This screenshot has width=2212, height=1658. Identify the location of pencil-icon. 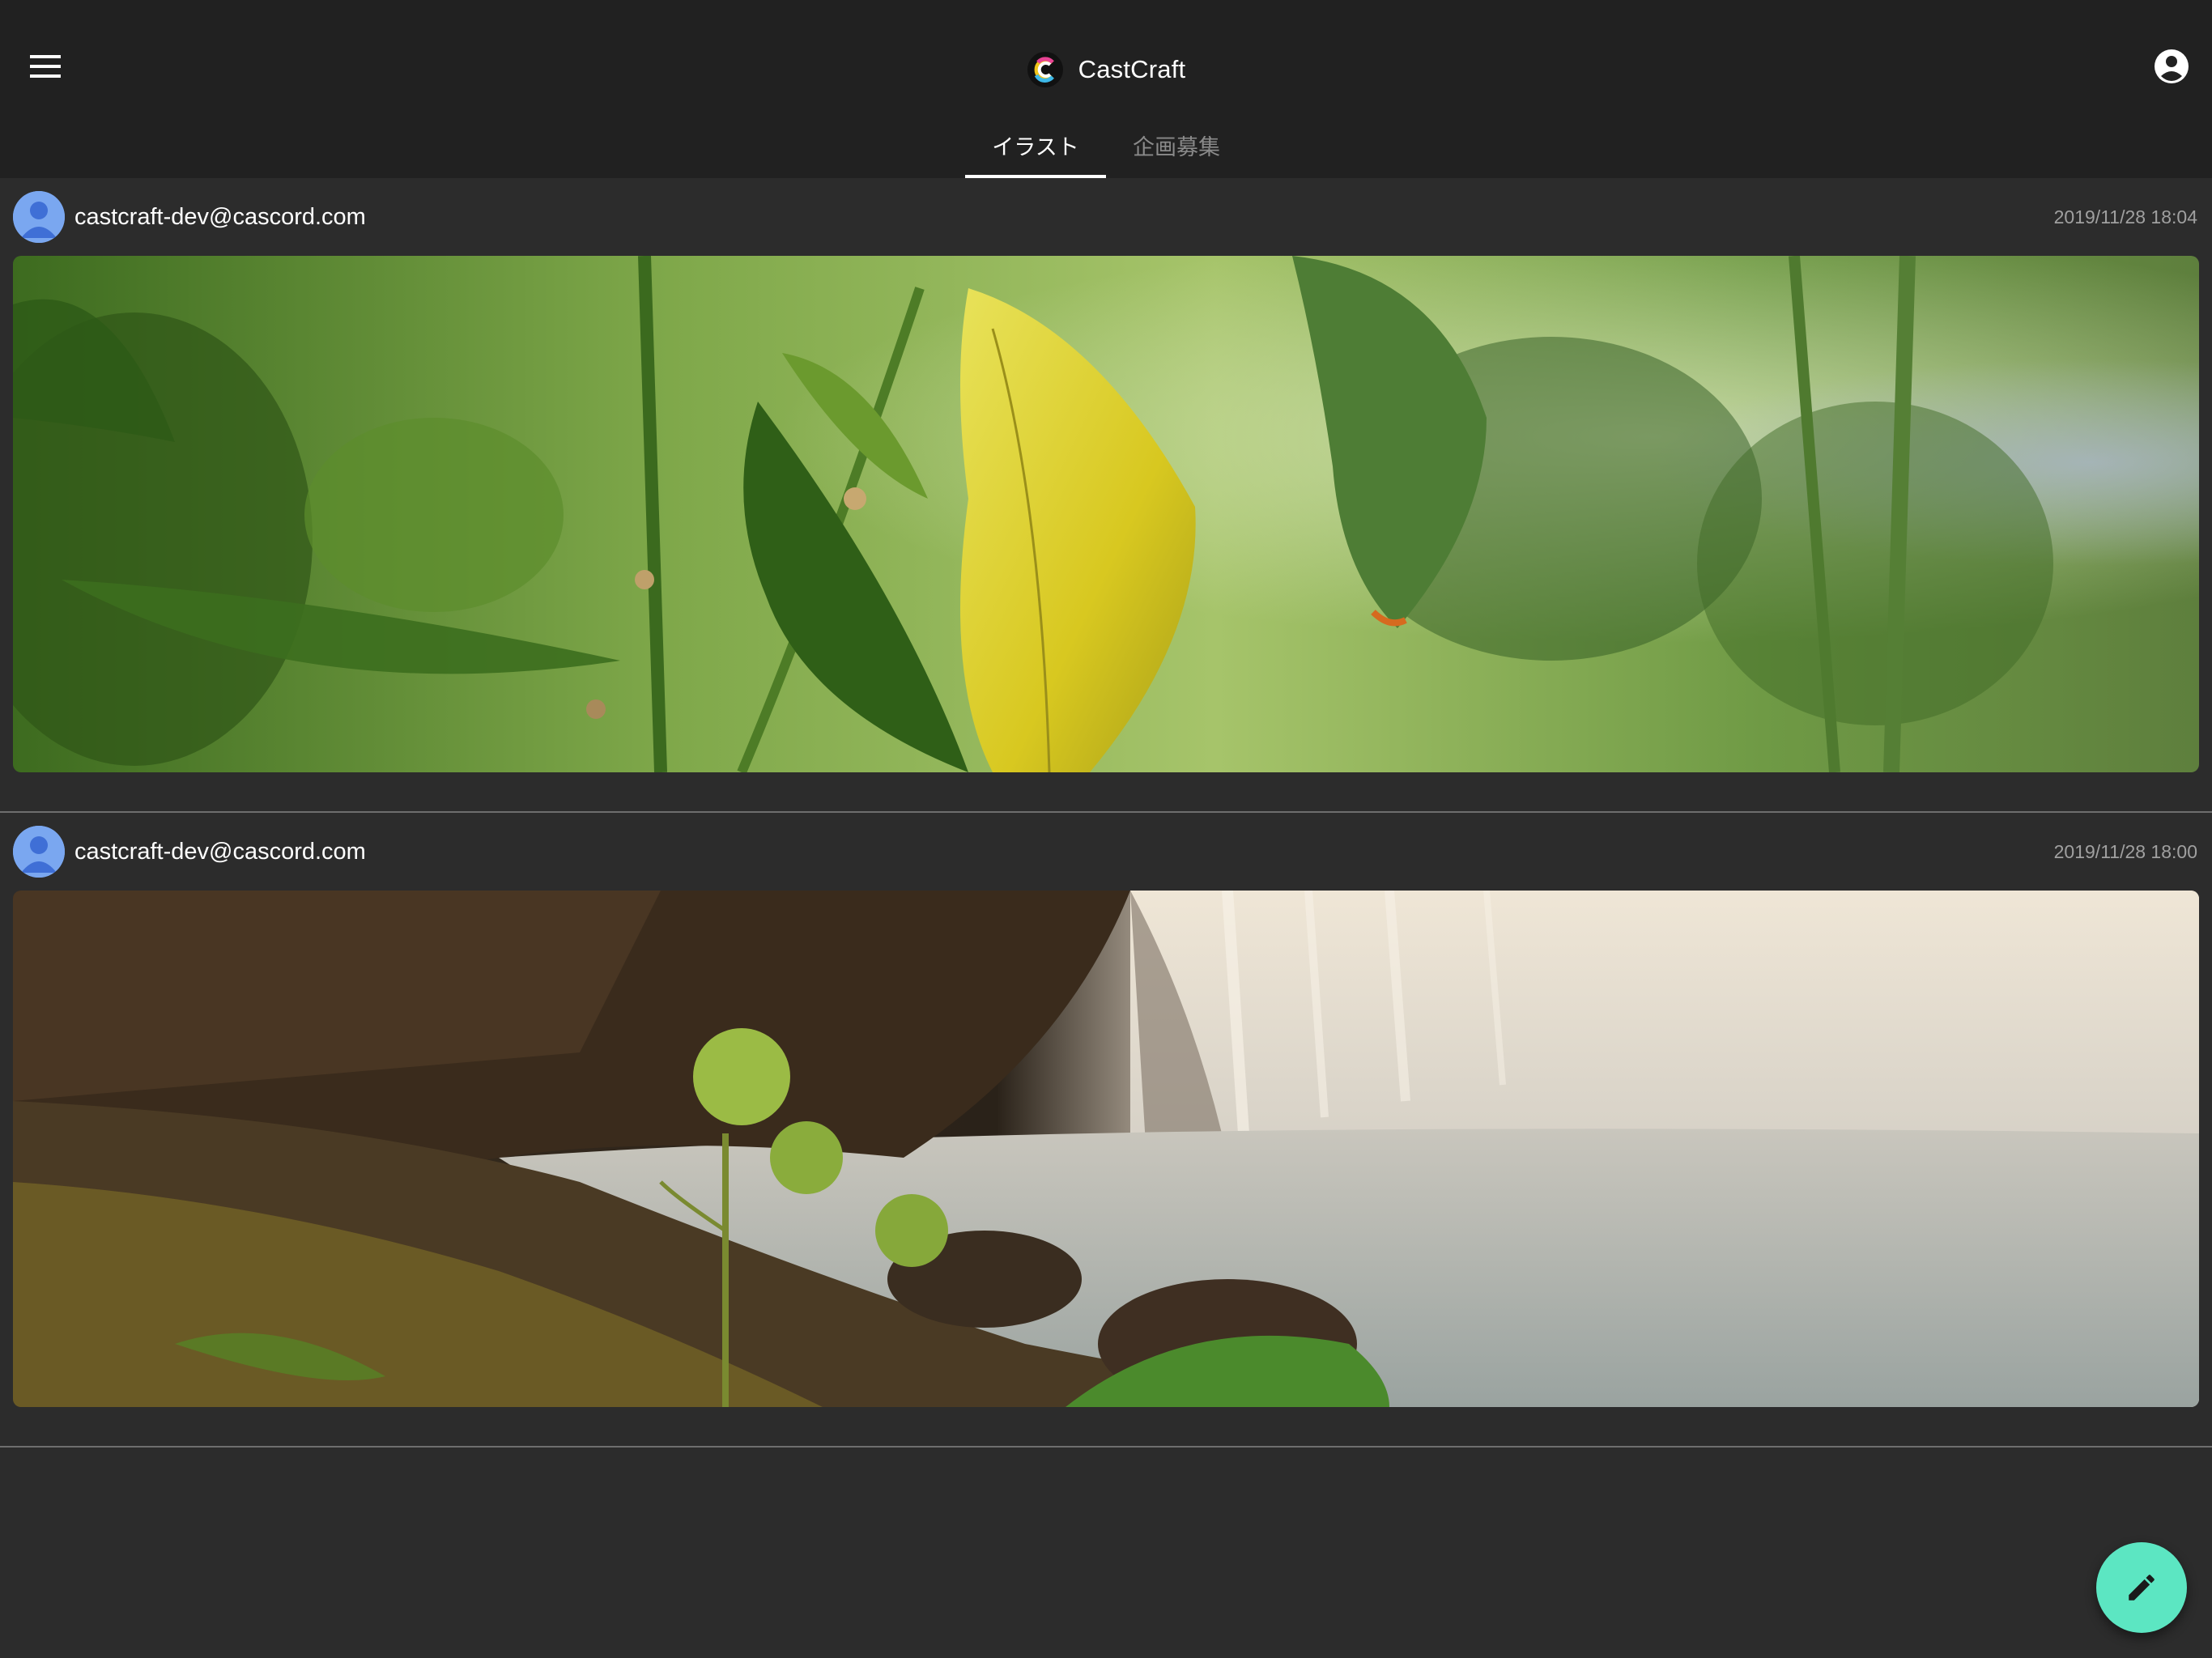
(2142, 1588).